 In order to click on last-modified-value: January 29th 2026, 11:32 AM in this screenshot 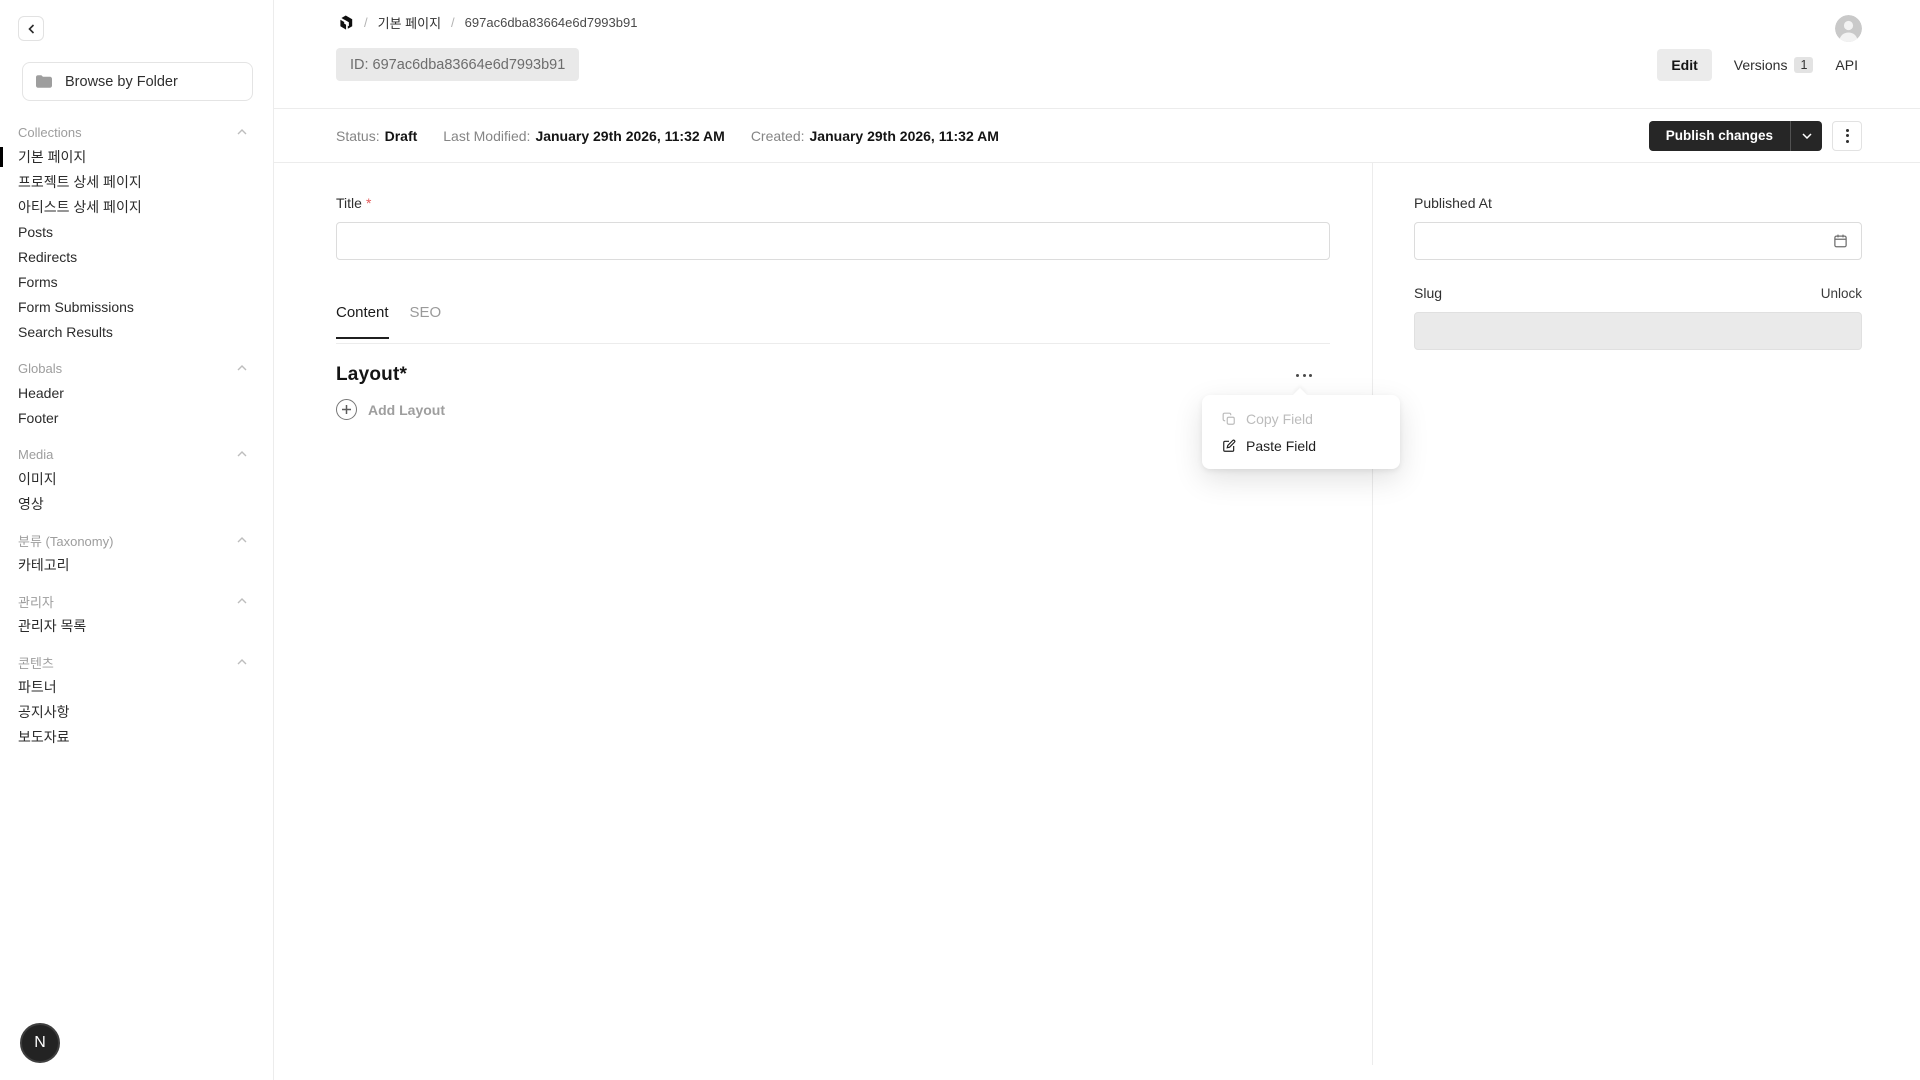, I will do `click(630, 135)`.